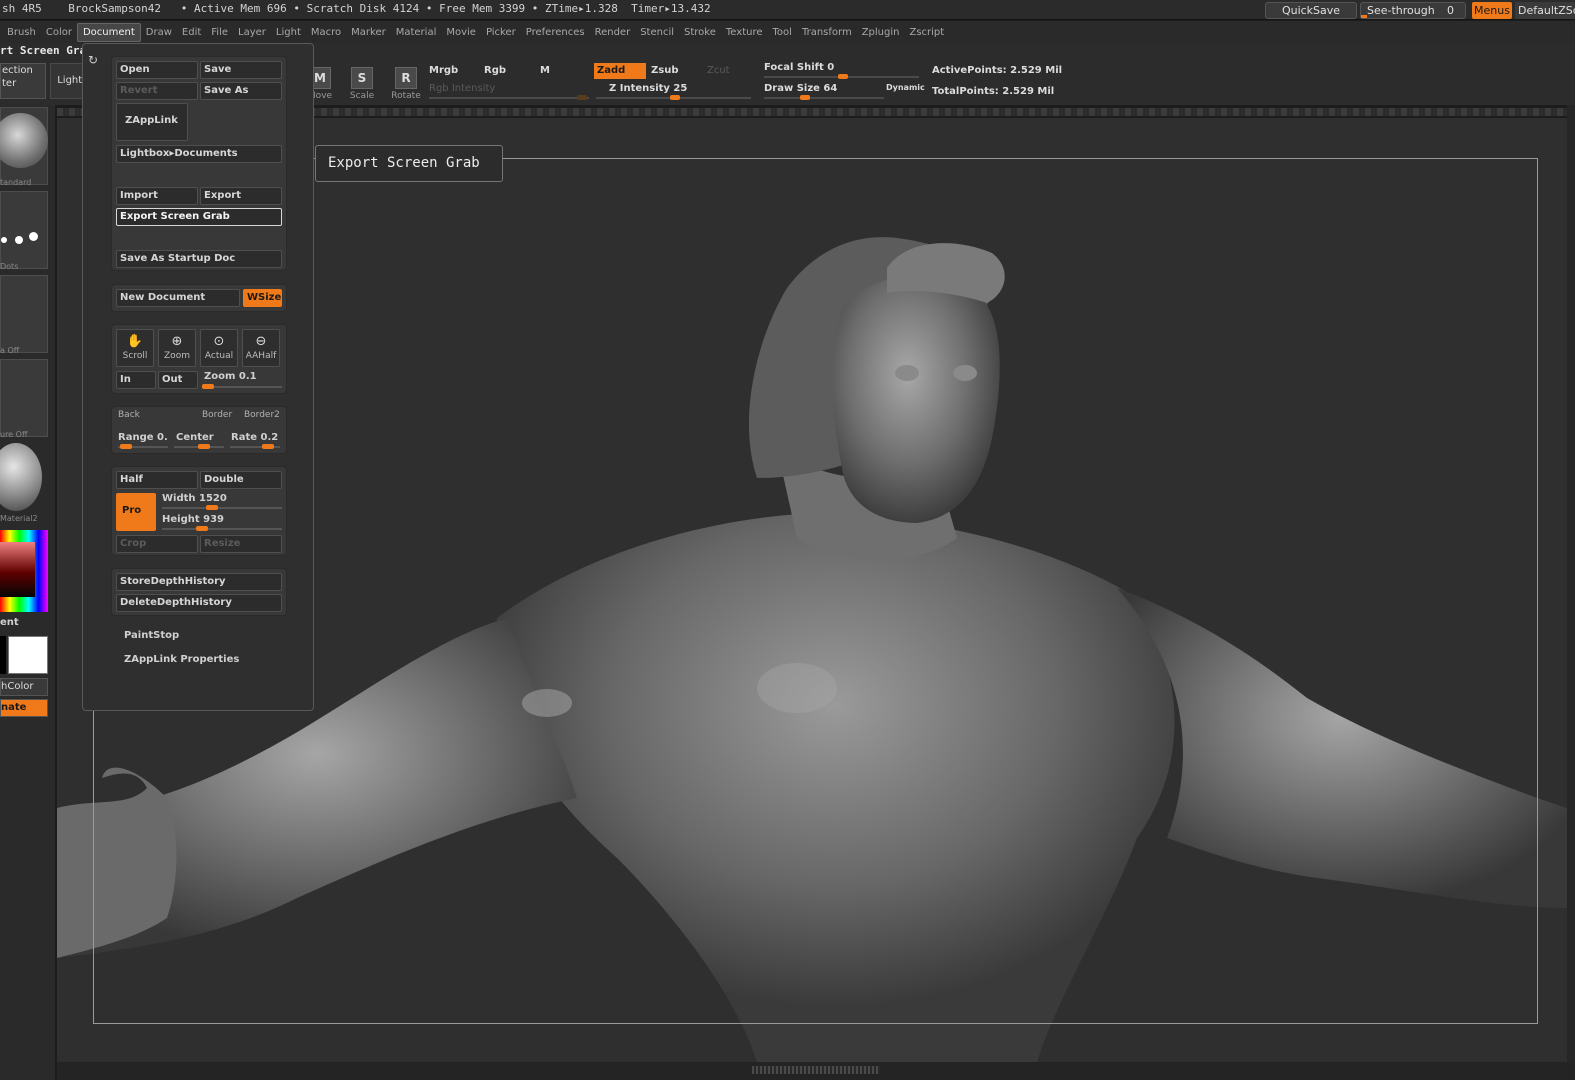 This screenshot has width=1575, height=1080. What do you see at coordinates (1545, 10) in the screenshot?
I see `default-zscript-button: DefaultZScript` at bounding box center [1545, 10].